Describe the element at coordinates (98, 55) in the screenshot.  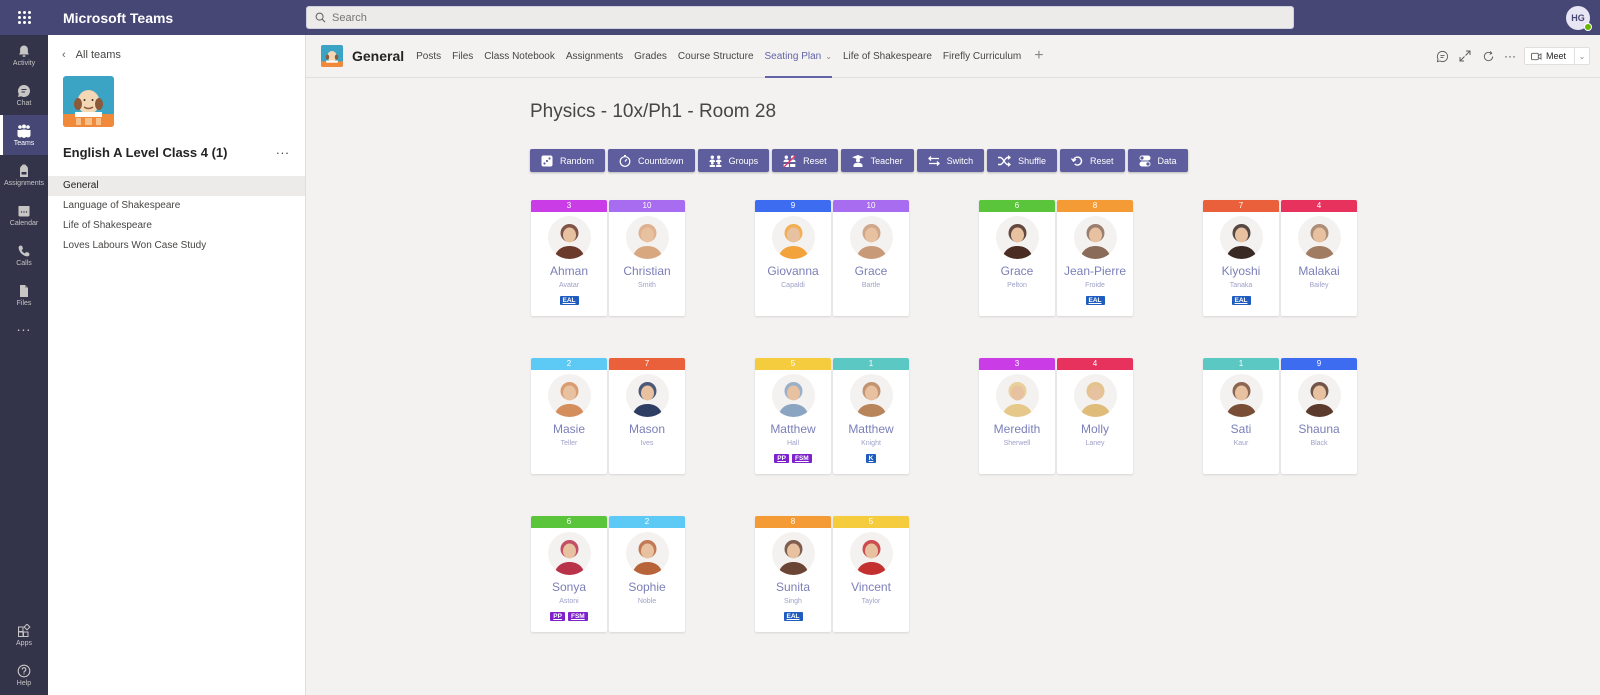
I see `all-teams-label: All teams` at that location.